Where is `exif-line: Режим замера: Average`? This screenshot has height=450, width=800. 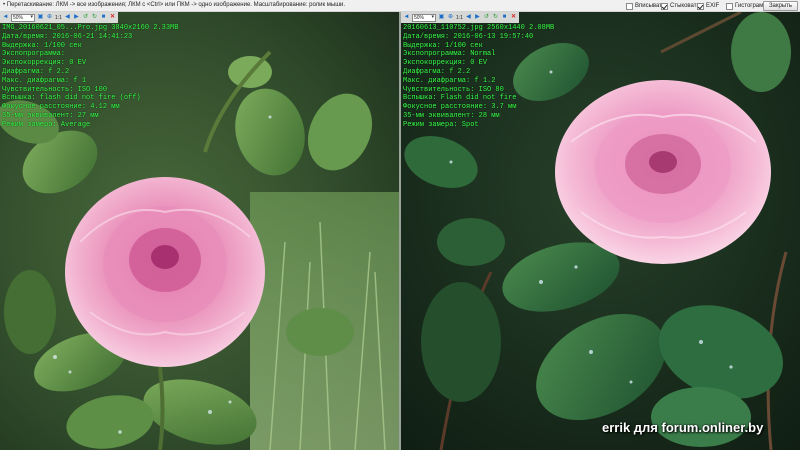
exif-line: Режим замера: Average is located at coordinates (46, 124).